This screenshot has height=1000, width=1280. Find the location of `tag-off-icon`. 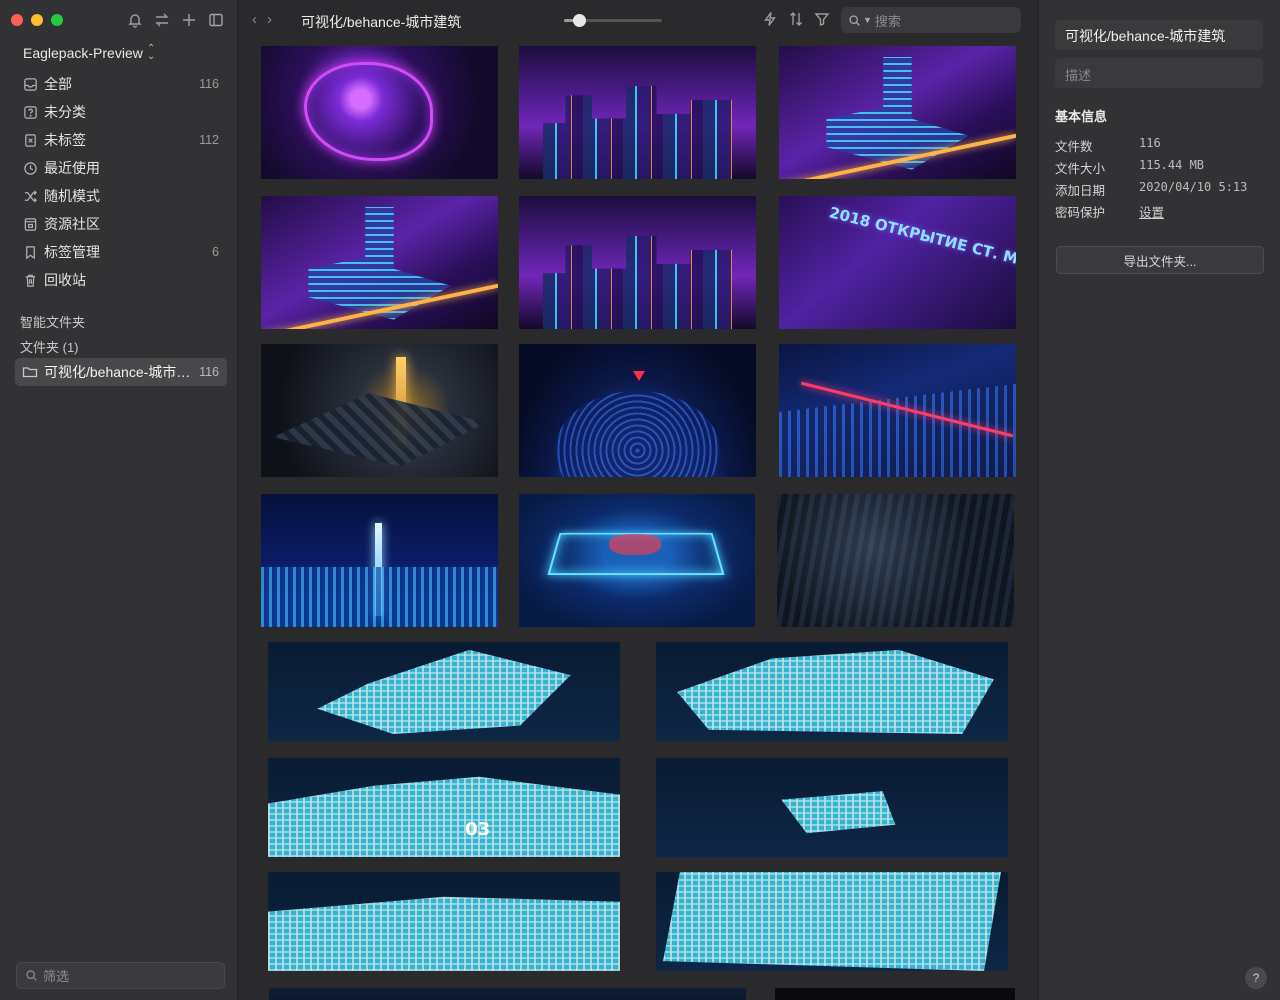

tag-off-icon is located at coordinates (30, 140).